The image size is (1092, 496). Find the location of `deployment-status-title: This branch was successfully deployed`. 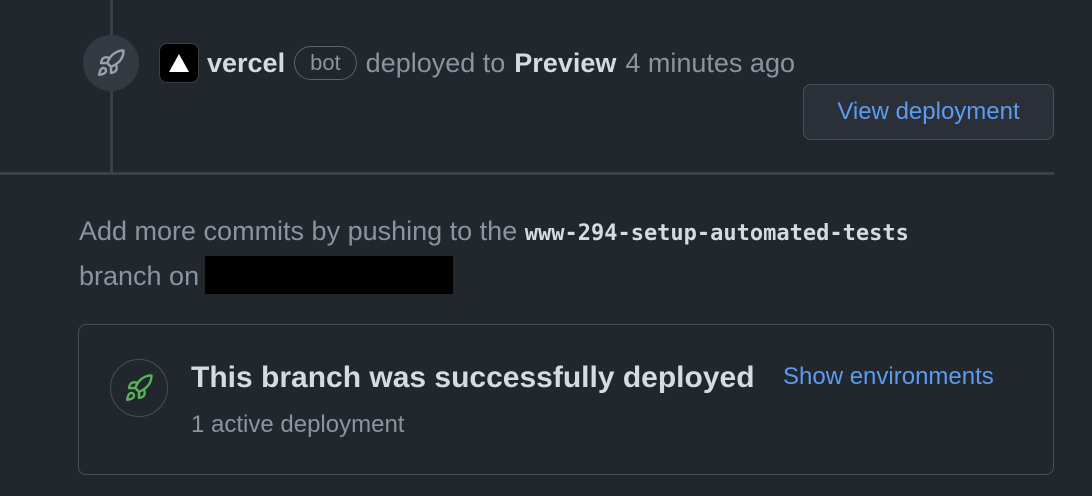

deployment-status-title: This branch was successfully deployed is located at coordinates (473, 377).